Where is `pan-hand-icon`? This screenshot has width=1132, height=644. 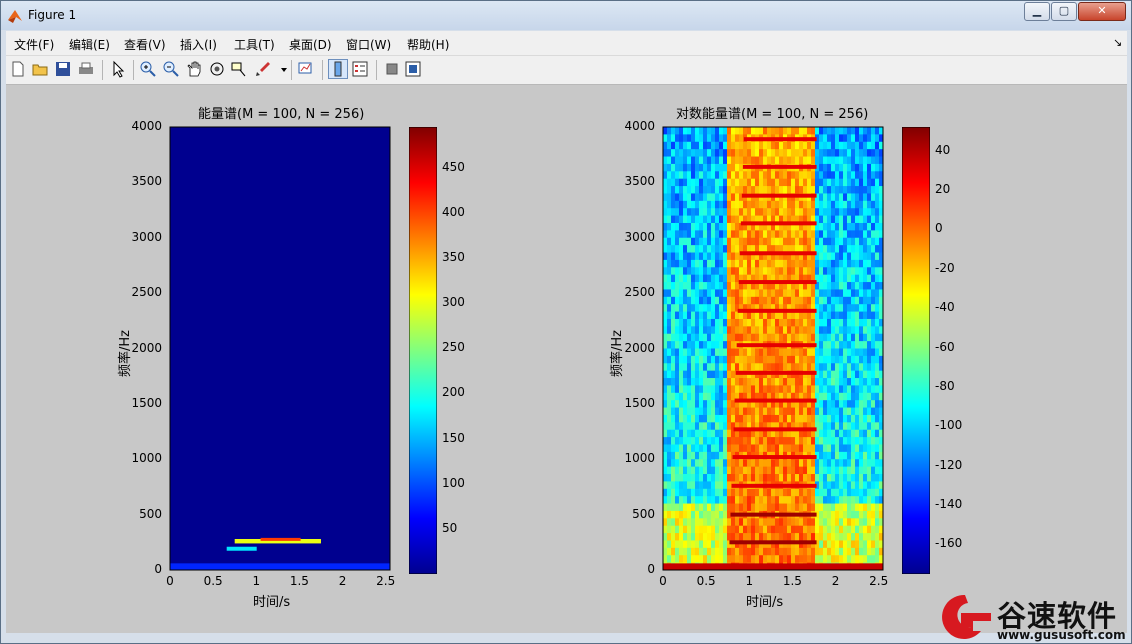
pan-hand-icon is located at coordinates (194, 69).